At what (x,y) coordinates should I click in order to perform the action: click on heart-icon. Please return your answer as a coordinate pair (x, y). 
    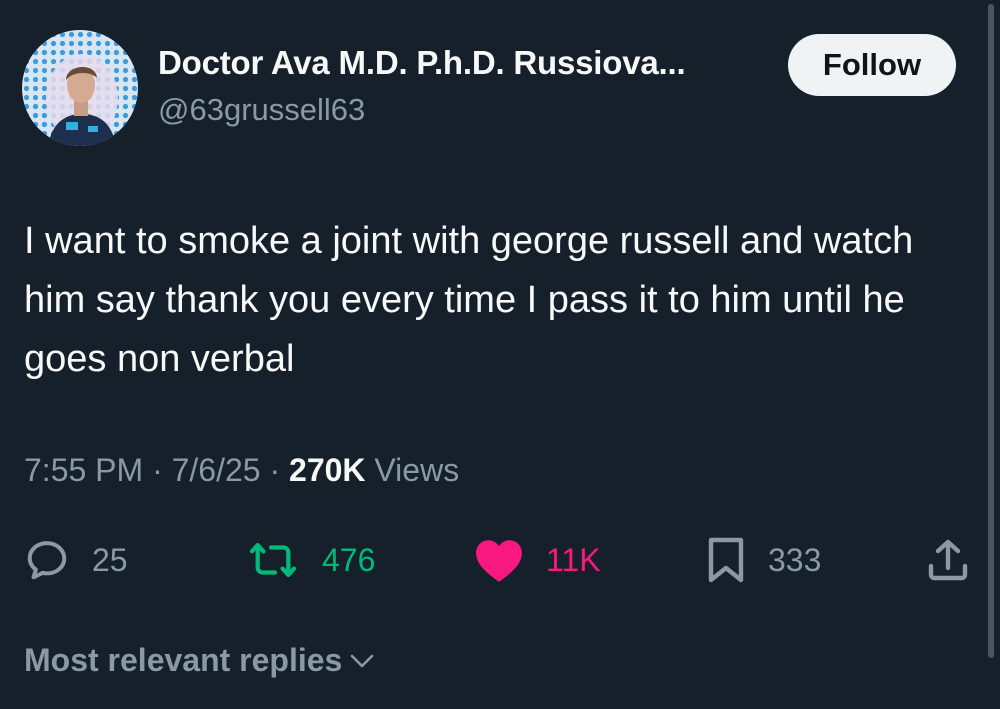
    Looking at the image, I should click on (499, 561).